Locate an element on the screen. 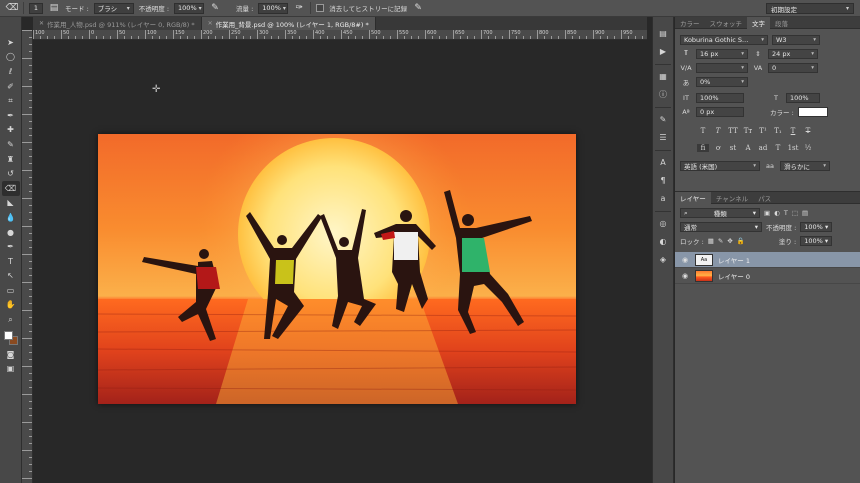 The height and width of the screenshot is (483, 860). adjustments-icon: ☰ is located at coordinates (663, 137).